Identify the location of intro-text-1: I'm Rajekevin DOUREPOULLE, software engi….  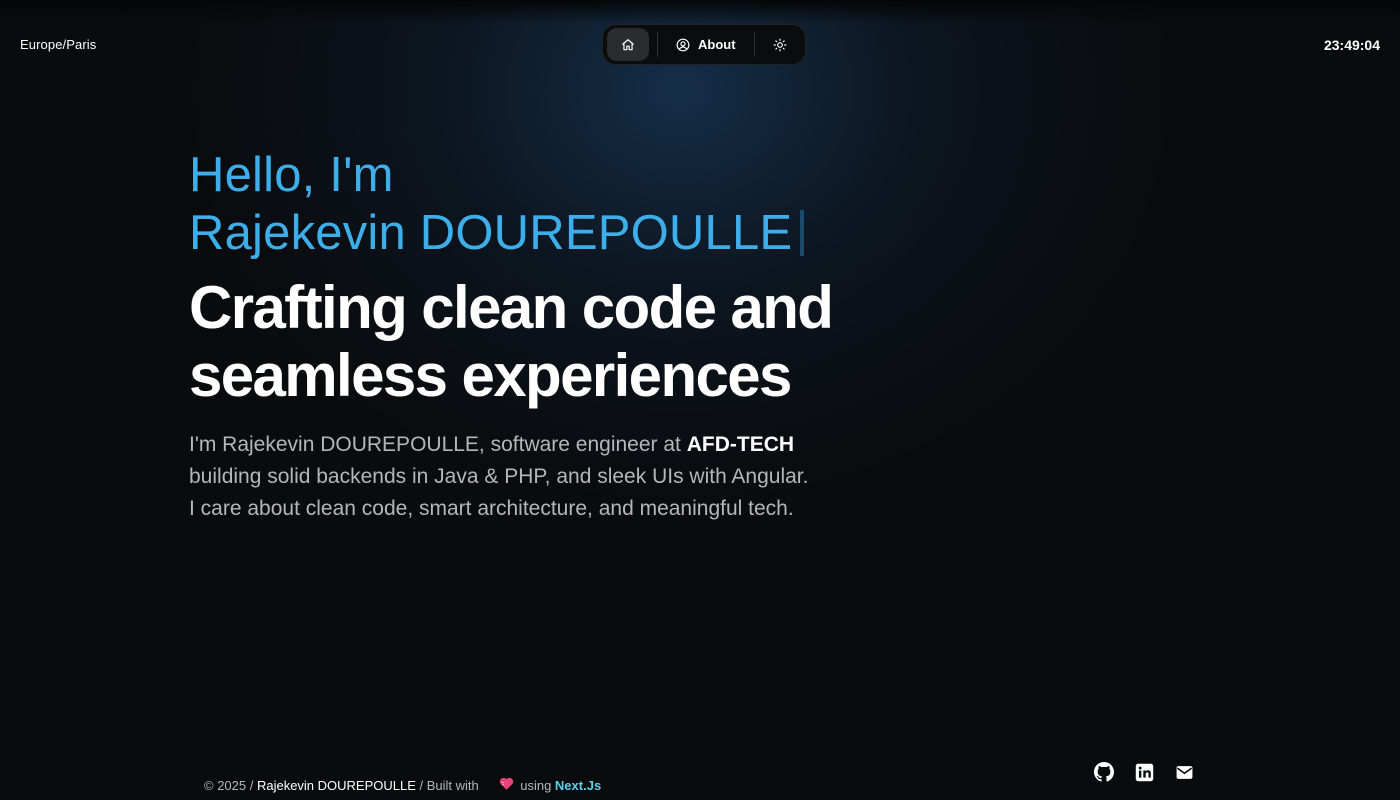
(438, 444).